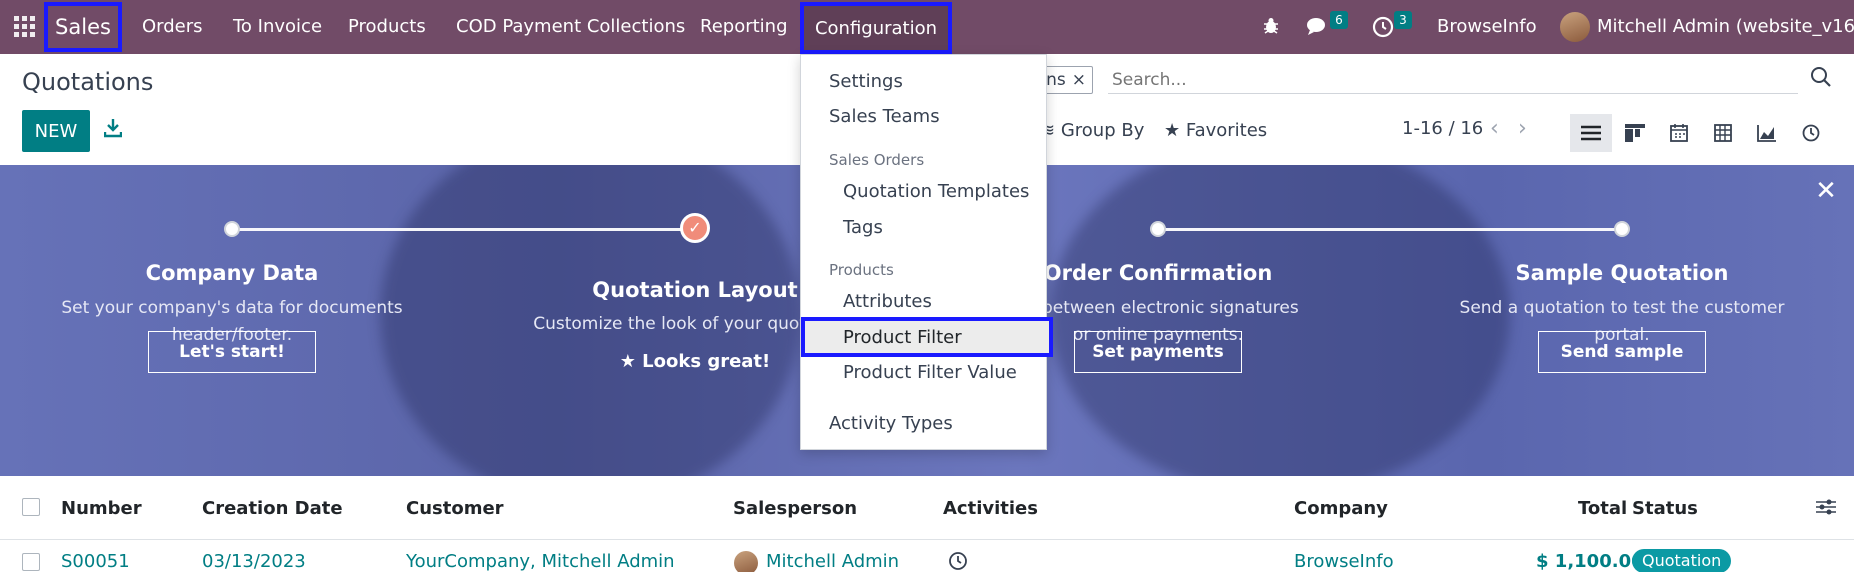  I want to click on column-creation-date: Creation Date, so click(272, 508).